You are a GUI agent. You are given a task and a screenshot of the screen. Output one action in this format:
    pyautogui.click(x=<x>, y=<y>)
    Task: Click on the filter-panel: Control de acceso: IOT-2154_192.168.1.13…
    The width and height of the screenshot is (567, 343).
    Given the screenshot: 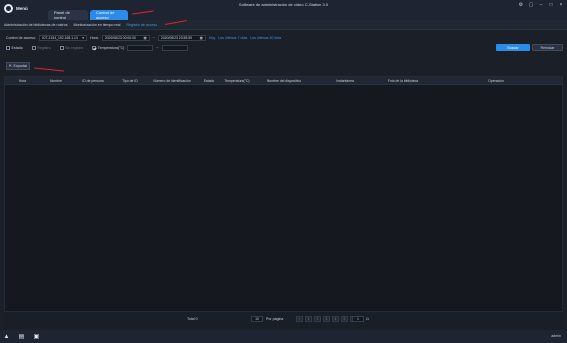 What is the action you would take?
    pyautogui.click(x=283, y=44)
    